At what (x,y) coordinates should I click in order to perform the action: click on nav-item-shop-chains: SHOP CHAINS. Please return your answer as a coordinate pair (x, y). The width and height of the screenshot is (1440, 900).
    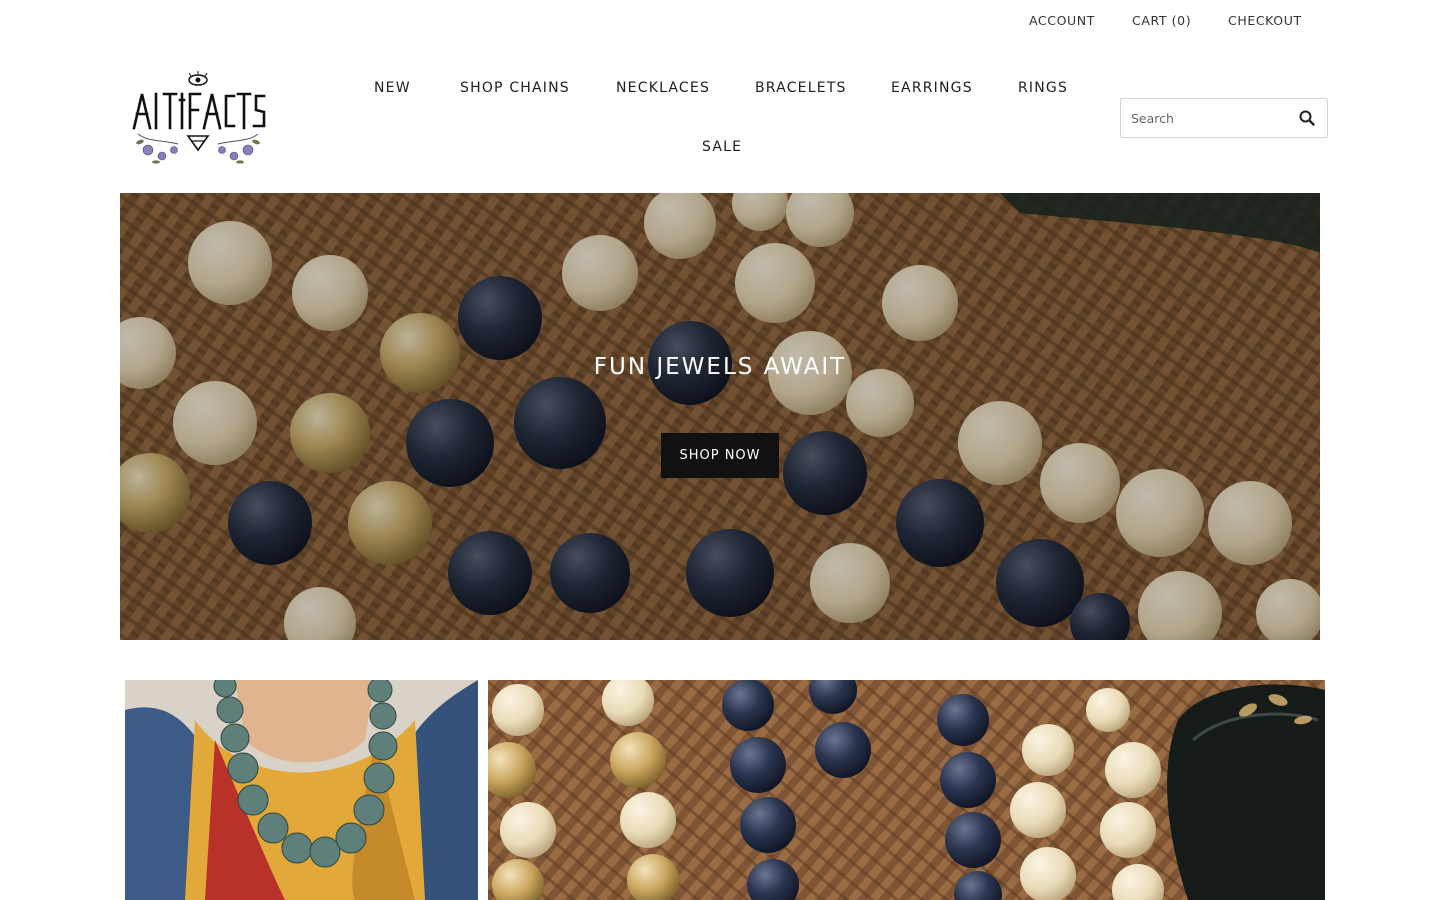
    Looking at the image, I should click on (515, 88).